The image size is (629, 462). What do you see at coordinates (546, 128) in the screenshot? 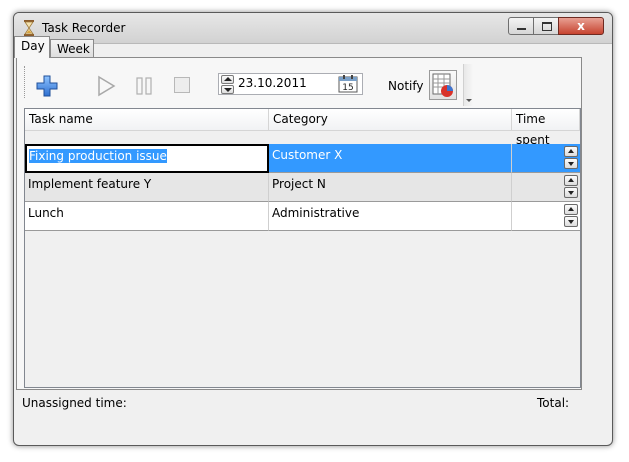
I see `column-header-time-spent: Time spent` at bounding box center [546, 128].